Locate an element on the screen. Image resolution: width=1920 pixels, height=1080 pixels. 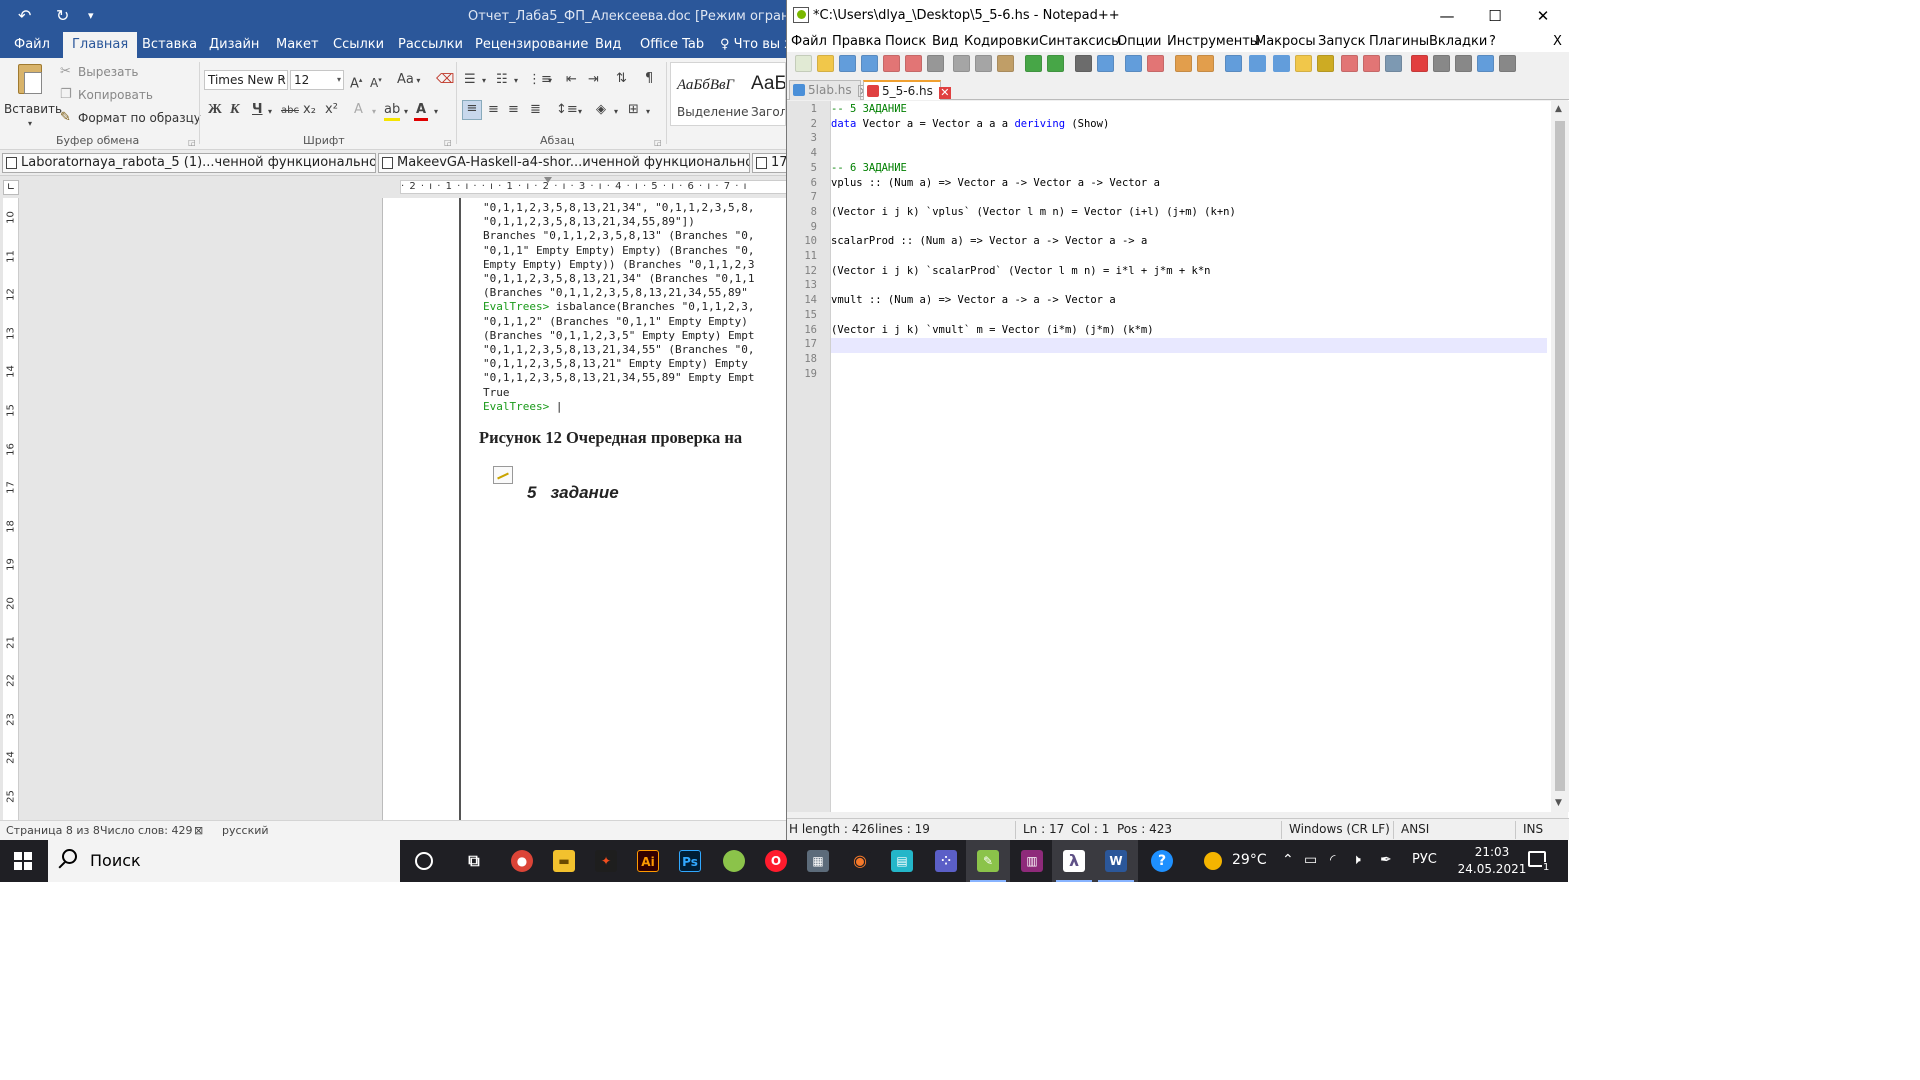
taskbar-opera: O is located at coordinates (776, 861).